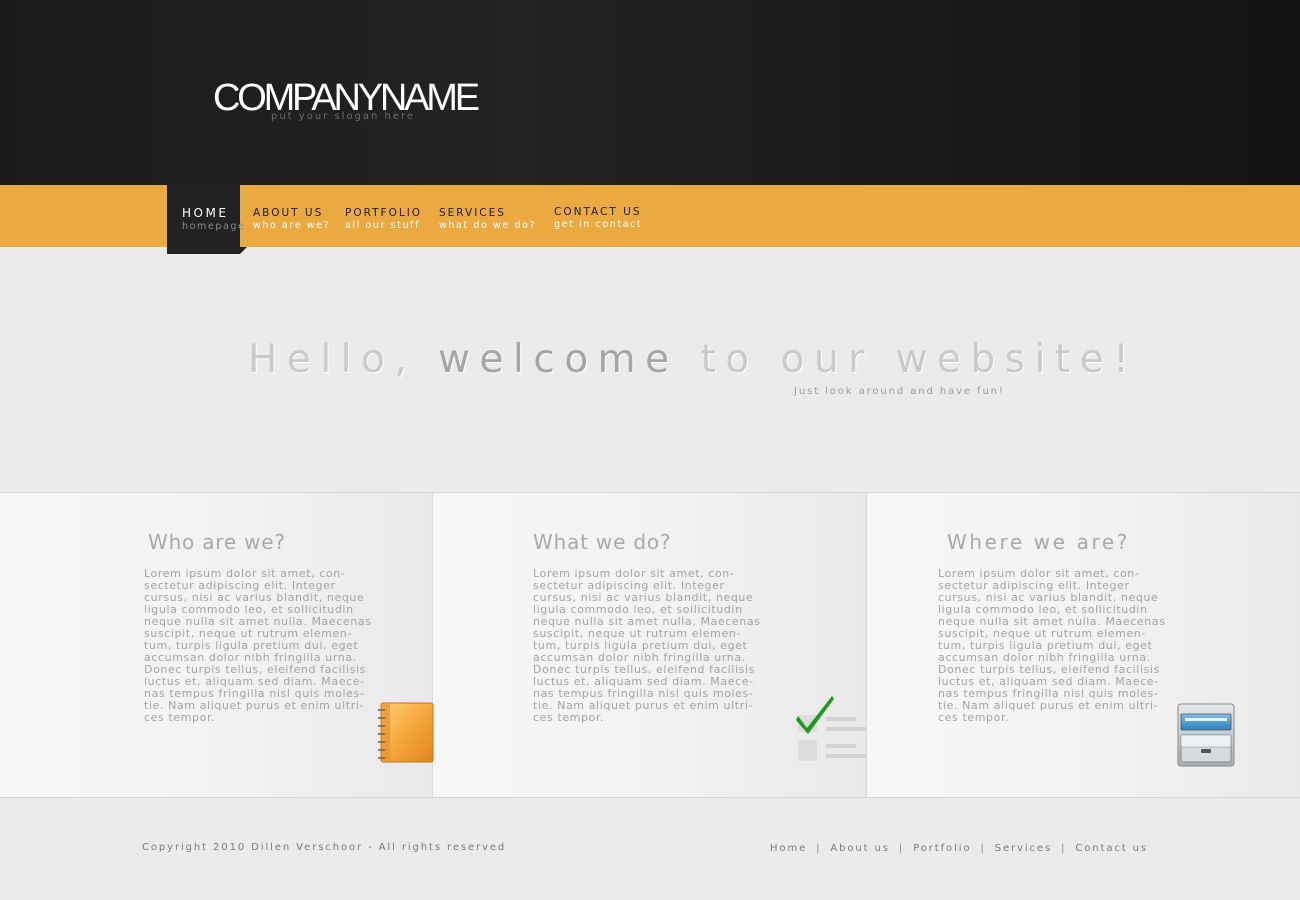 This screenshot has height=900, width=1300. I want to click on nav-item-home: HOME homepage, so click(213, 219).